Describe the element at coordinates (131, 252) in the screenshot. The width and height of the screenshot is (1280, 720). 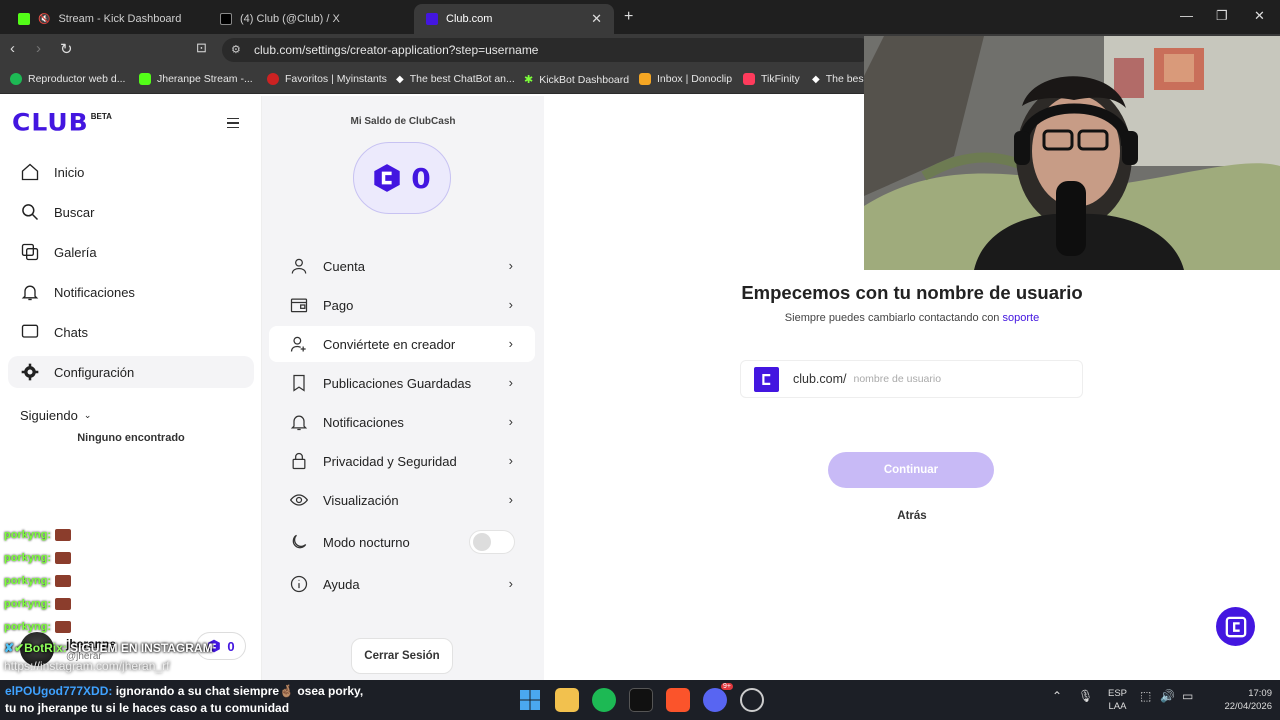
I see `sidebar-item-galeria: Galería` at that location.